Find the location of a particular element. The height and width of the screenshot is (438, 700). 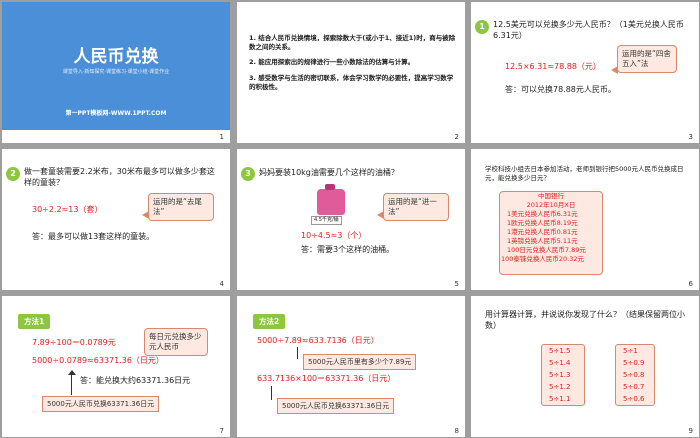

question-text: 做一套童装需要2.2米布，30米布最多可以做多少套这样的童装？ is located at coordinates (119, 177).